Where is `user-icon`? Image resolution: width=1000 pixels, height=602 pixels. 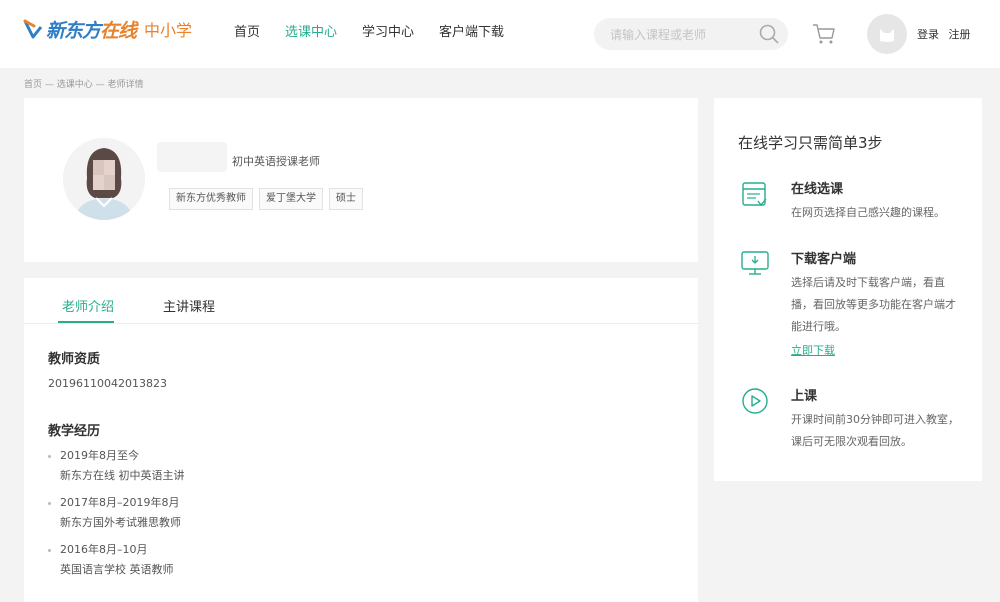 user-icon is located at coordinates (887, 35).